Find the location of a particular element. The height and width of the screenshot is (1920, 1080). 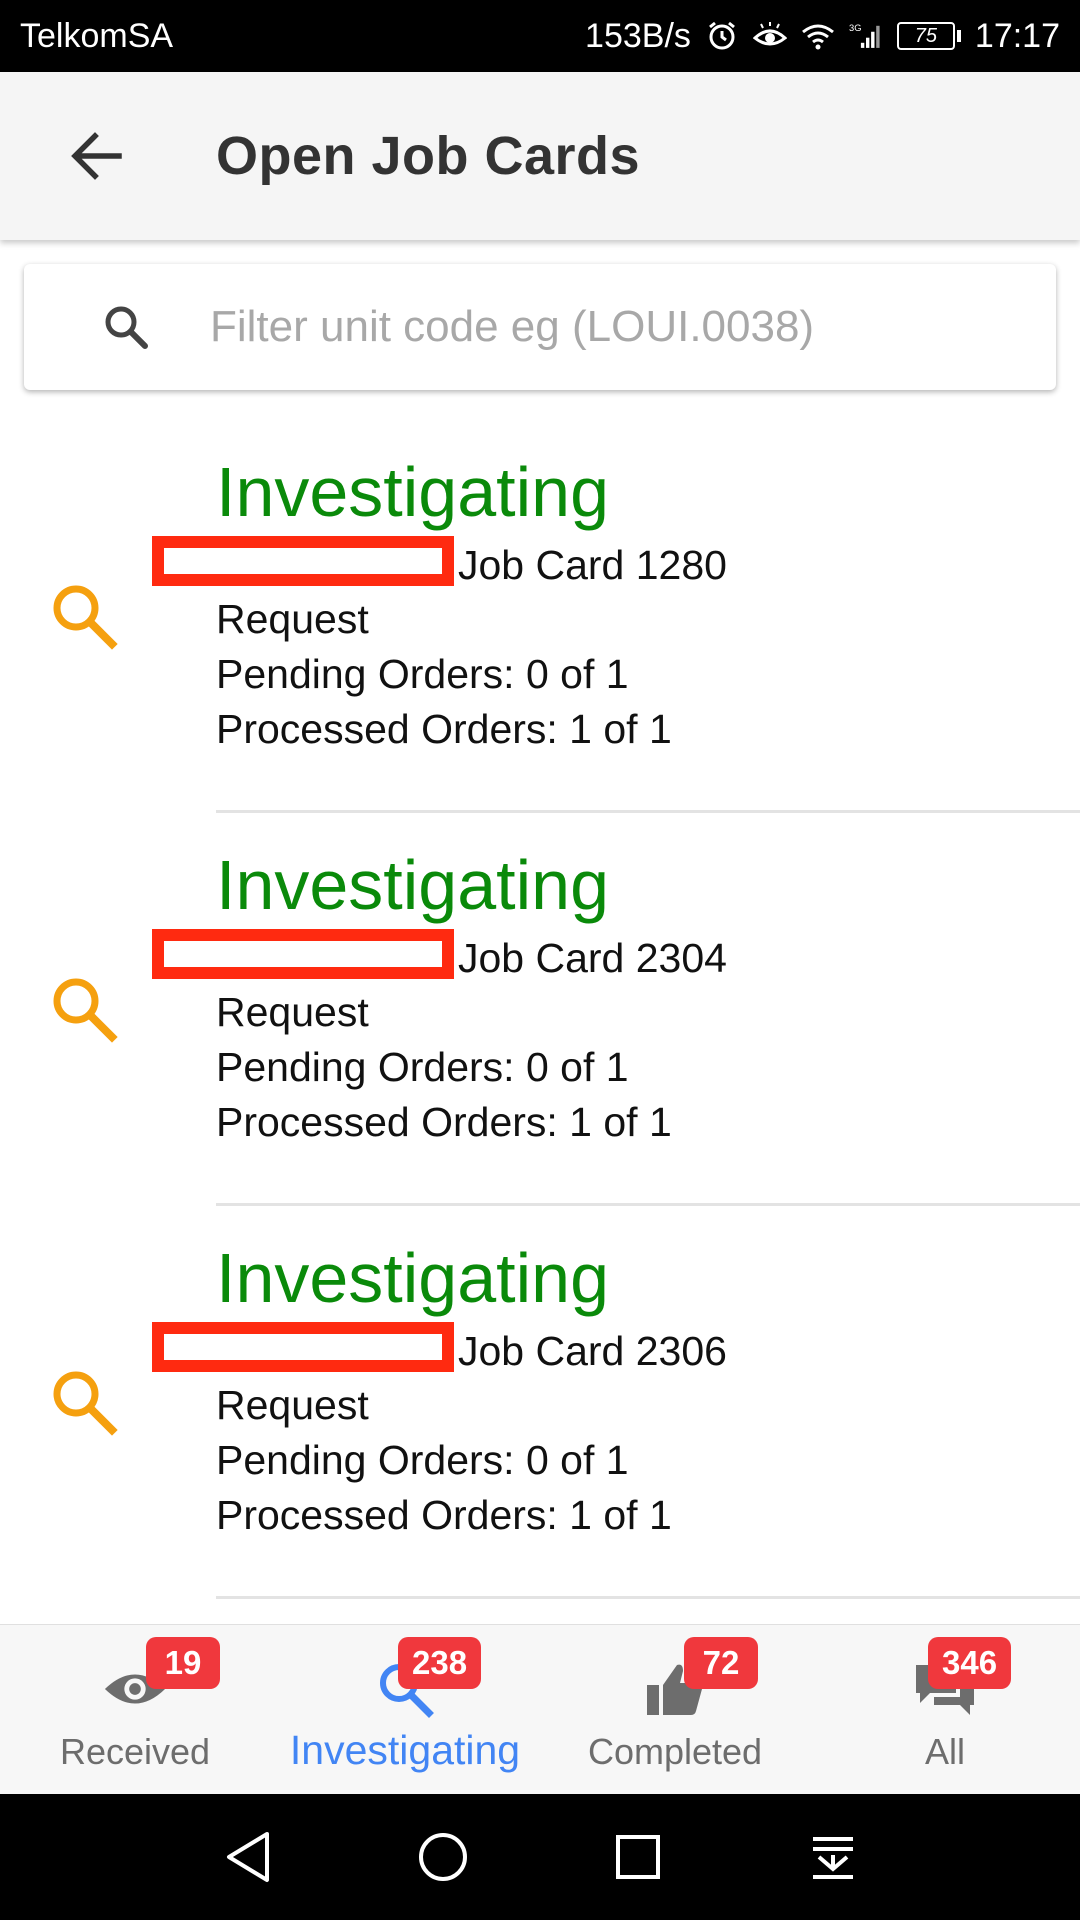

system-navigation-bar is located at coordinates (540, 1857).